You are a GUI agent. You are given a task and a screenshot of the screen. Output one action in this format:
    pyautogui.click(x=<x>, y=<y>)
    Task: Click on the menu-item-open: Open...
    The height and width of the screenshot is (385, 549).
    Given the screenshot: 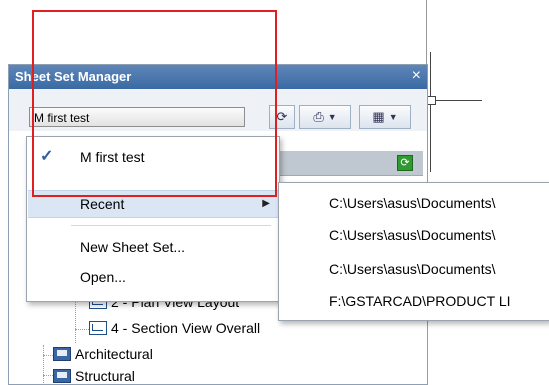 What is the action you would take?
    pyautogui.click(x=153, y=277)
    